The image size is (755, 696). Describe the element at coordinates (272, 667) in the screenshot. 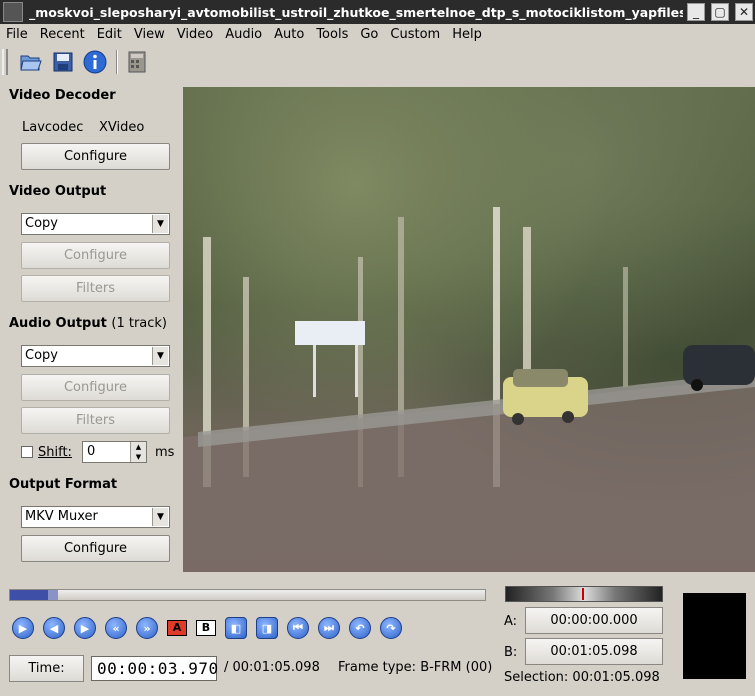

I see `total-duration: / 00:01:05.098` at that location.